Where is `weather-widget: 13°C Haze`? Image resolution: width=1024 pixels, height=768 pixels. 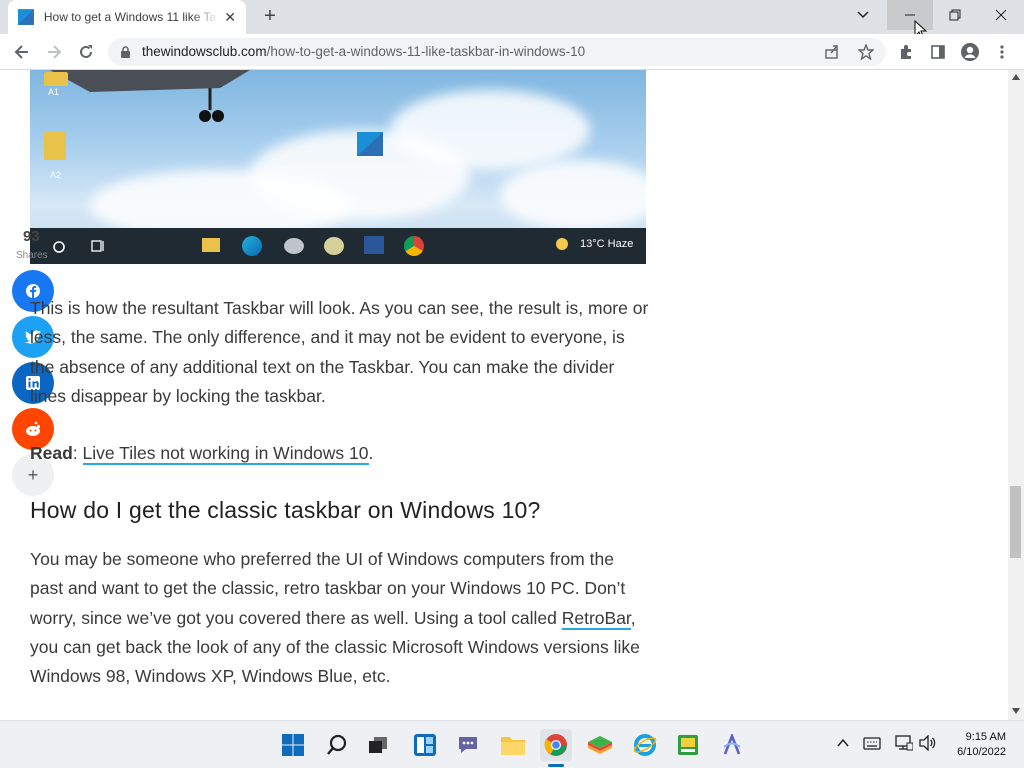
weather-widget: 13°C Haze is located at coordinates (606, 244).